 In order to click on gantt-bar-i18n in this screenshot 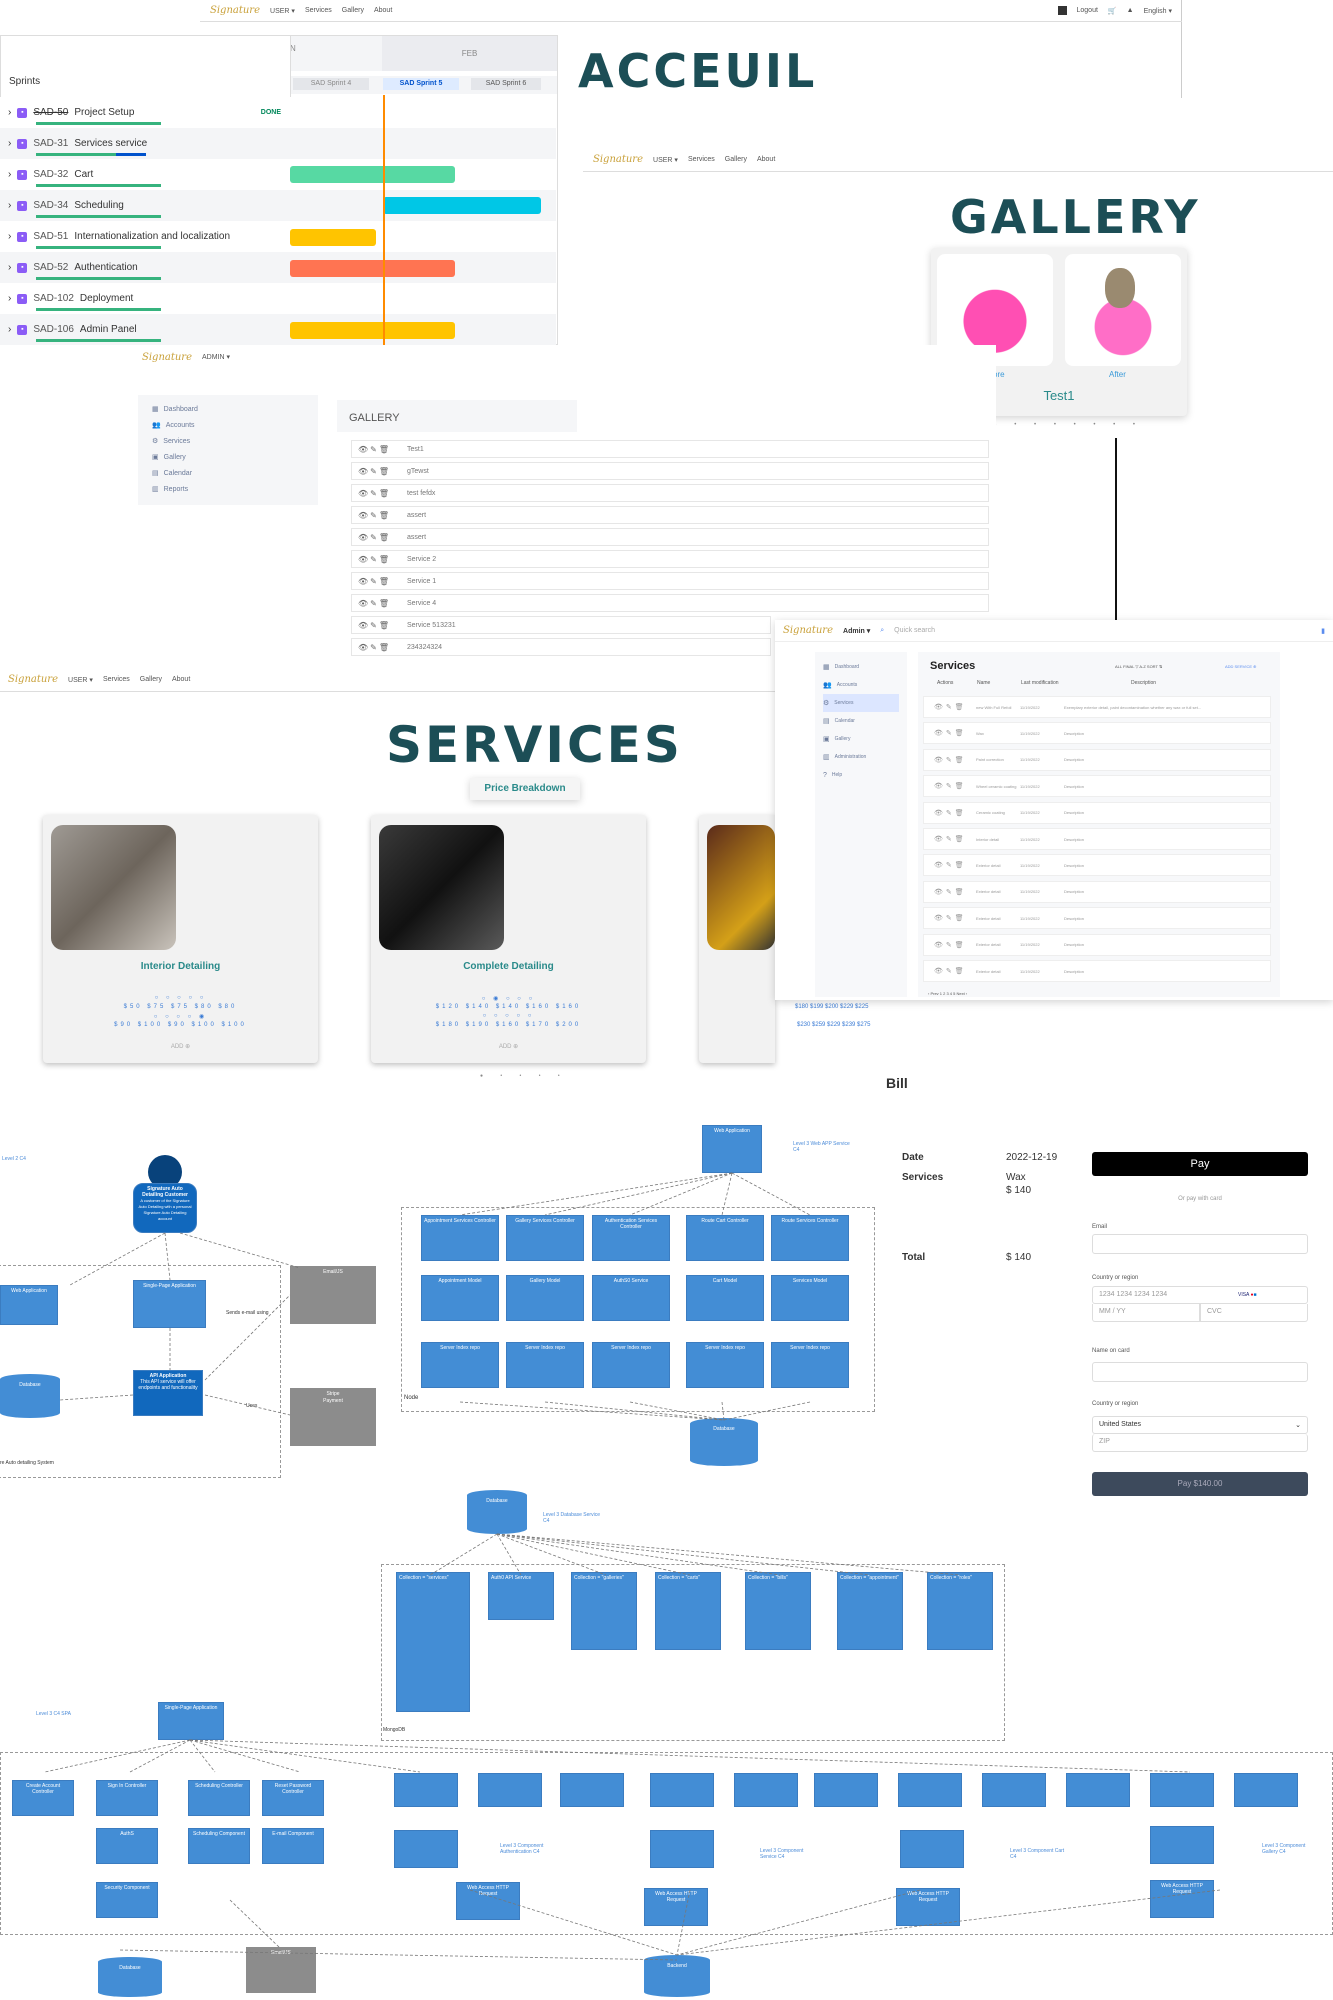, I will do `click(333, 237)`.